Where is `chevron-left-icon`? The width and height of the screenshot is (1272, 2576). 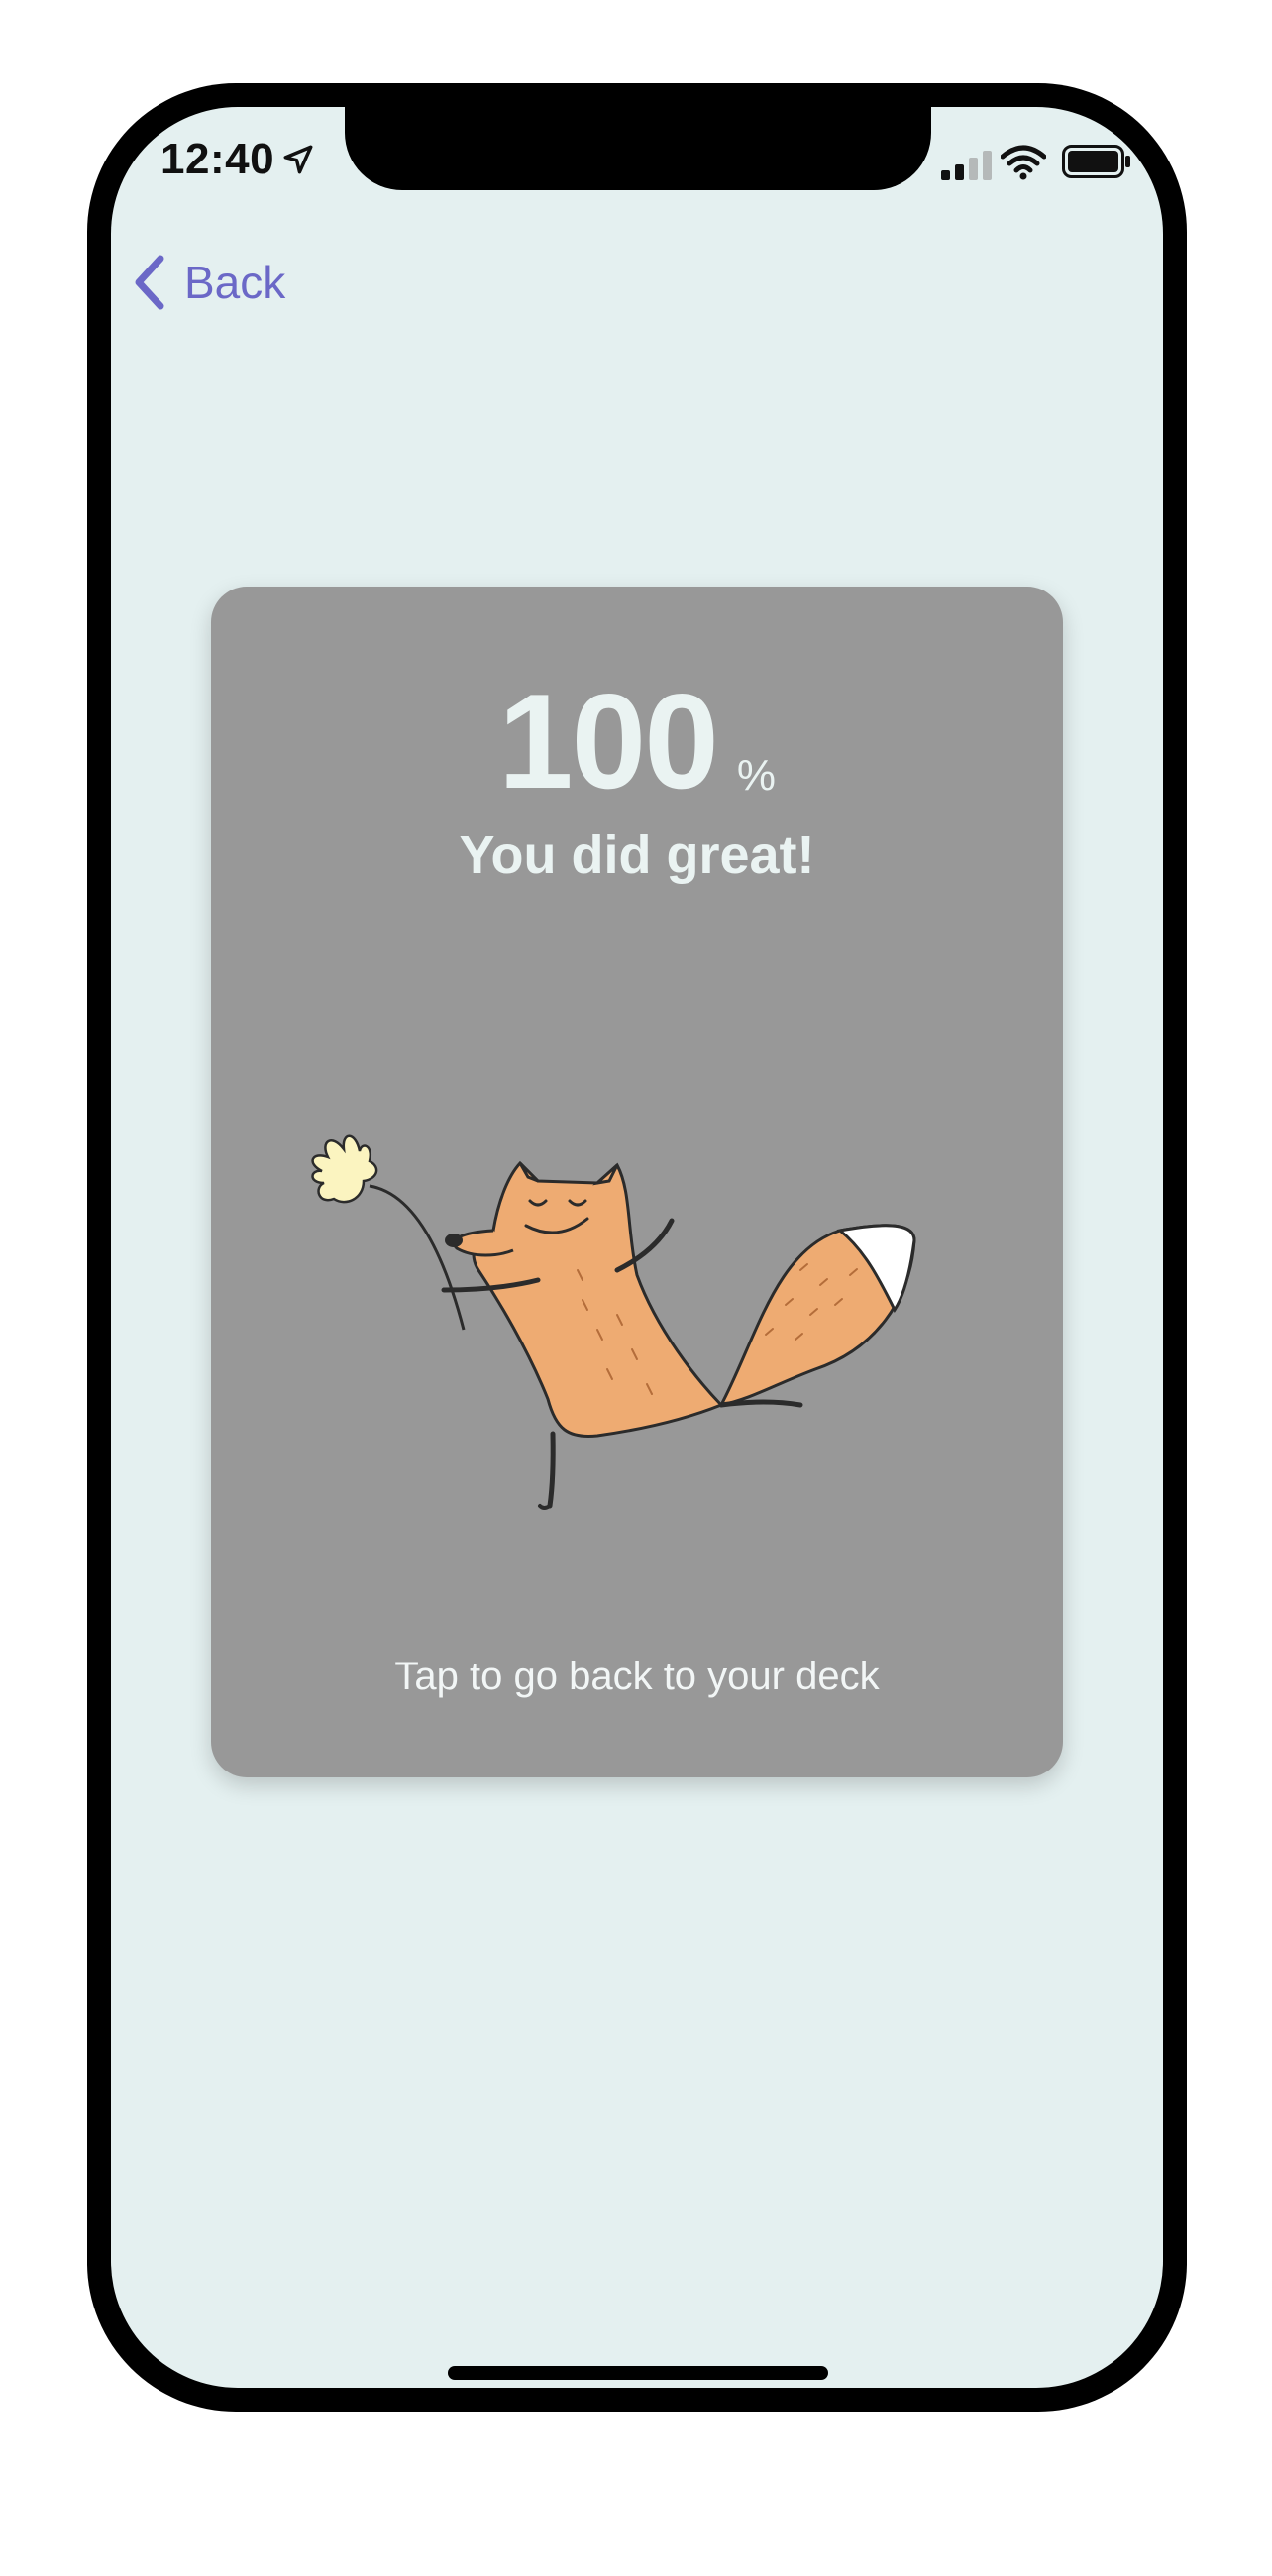 chevron-left-icon is located at coordinates (150, 283).